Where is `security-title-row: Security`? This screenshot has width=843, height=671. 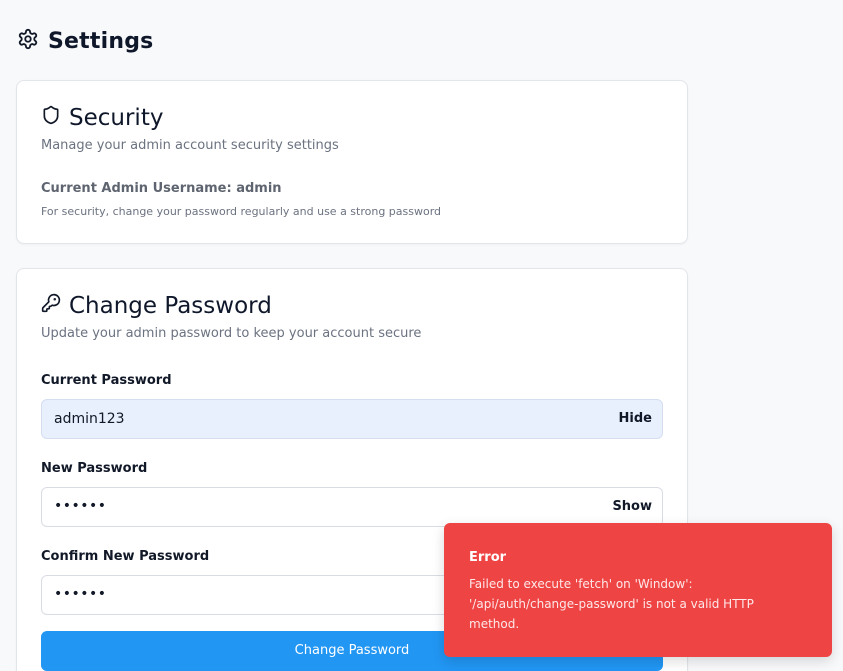
security-title-row: Security is located at coordinates (102, 118).